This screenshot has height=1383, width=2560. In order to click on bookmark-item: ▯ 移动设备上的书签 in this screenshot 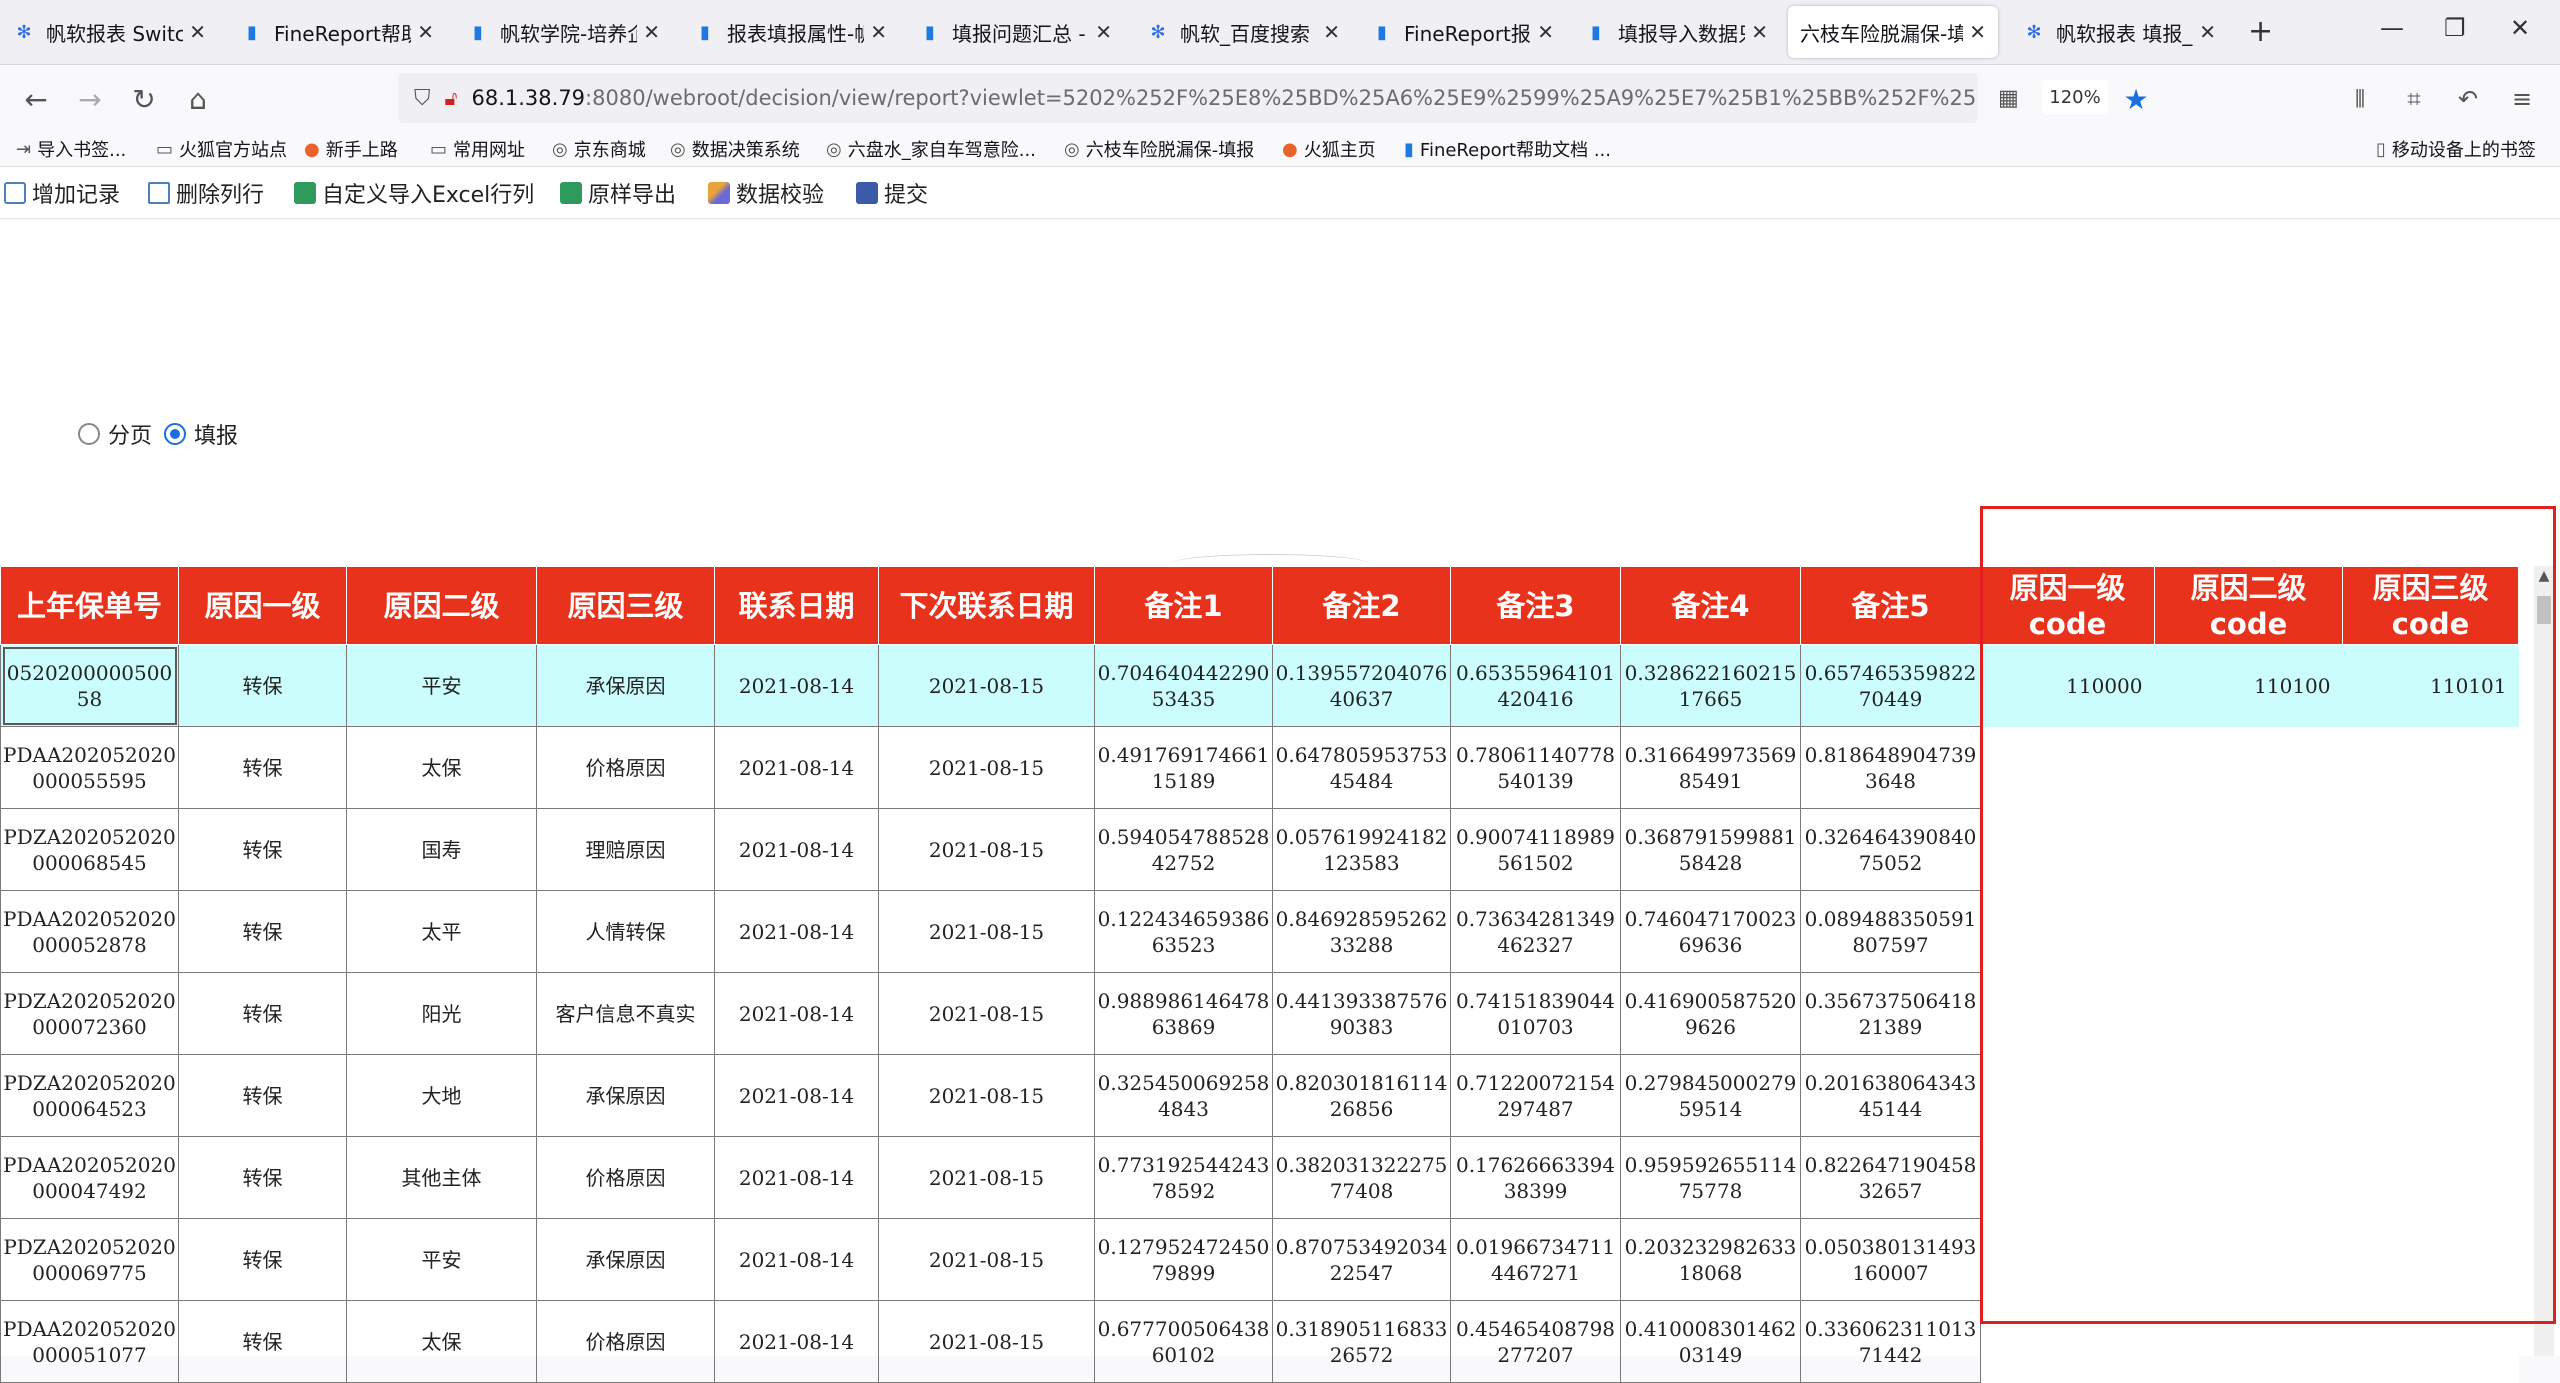, I will do `click(2456, 149)`.